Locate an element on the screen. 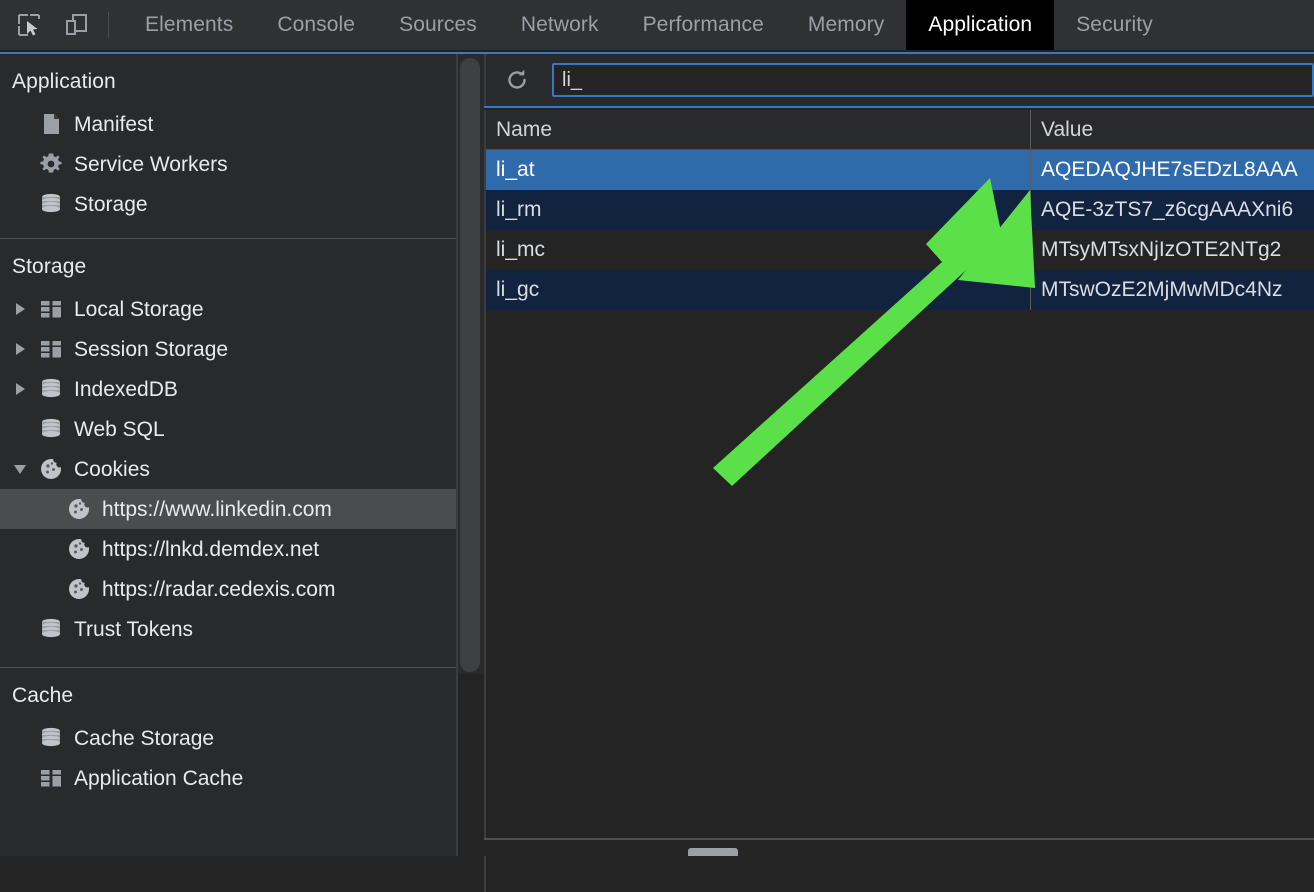 The image size is (1314, 892). sidebar-item-label: IndexedDB is located at coordinates (126, 389).